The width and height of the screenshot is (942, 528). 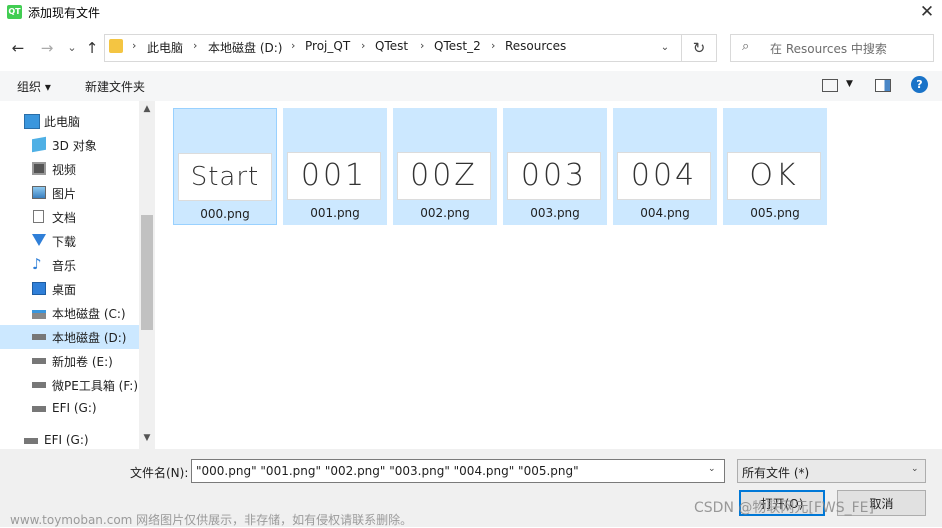 I want to click on sidebar-item-3d-objects: 3D 对象, so click(x=69, y=145).